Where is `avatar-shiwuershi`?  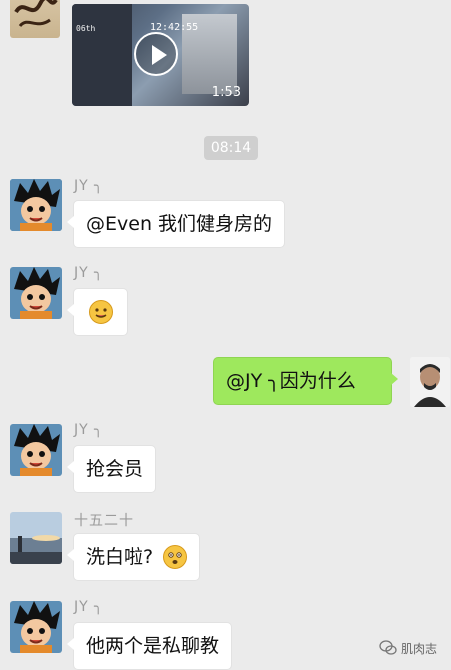 avatar-shiwuershi is located at coordinates (36, 538).